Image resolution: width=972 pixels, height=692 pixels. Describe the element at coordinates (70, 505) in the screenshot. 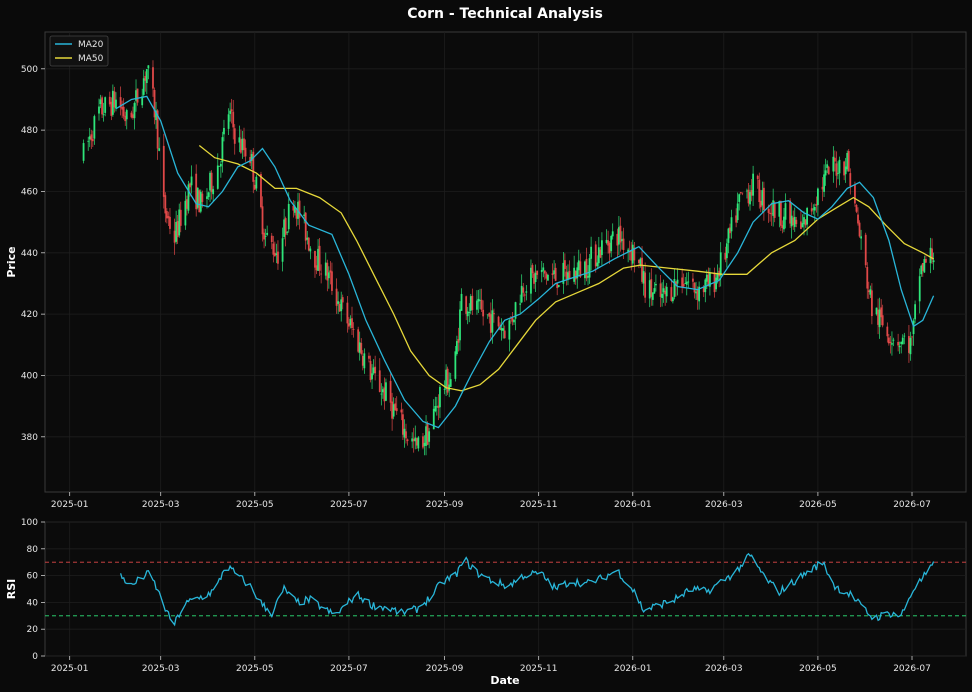

I see `price-x-tick-label: 2025-01` at that location.